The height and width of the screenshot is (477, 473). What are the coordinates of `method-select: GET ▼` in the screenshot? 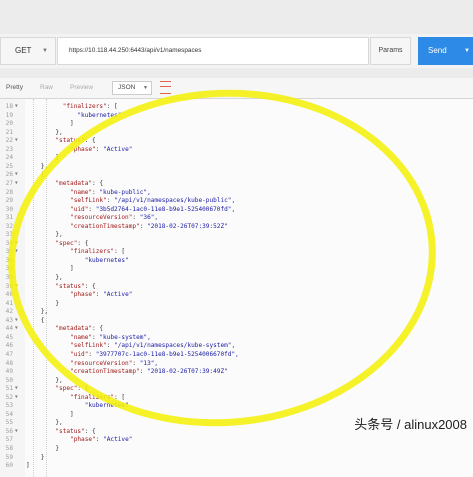 It's located at (28, 51).